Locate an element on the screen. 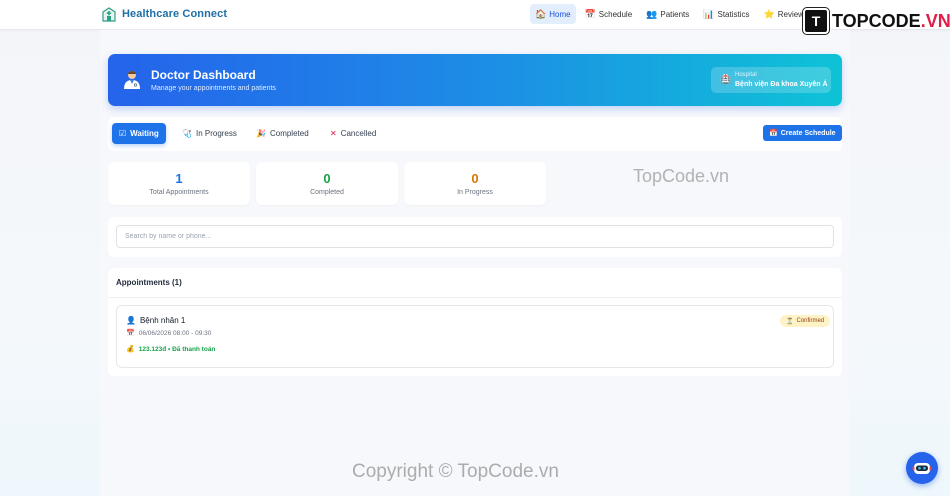 This screenshot has height=496, width=950. hospital-info: 🏥 Hospital Bệnh viện Đa khoa Xuyên Á is located at coordinates (771, 80).